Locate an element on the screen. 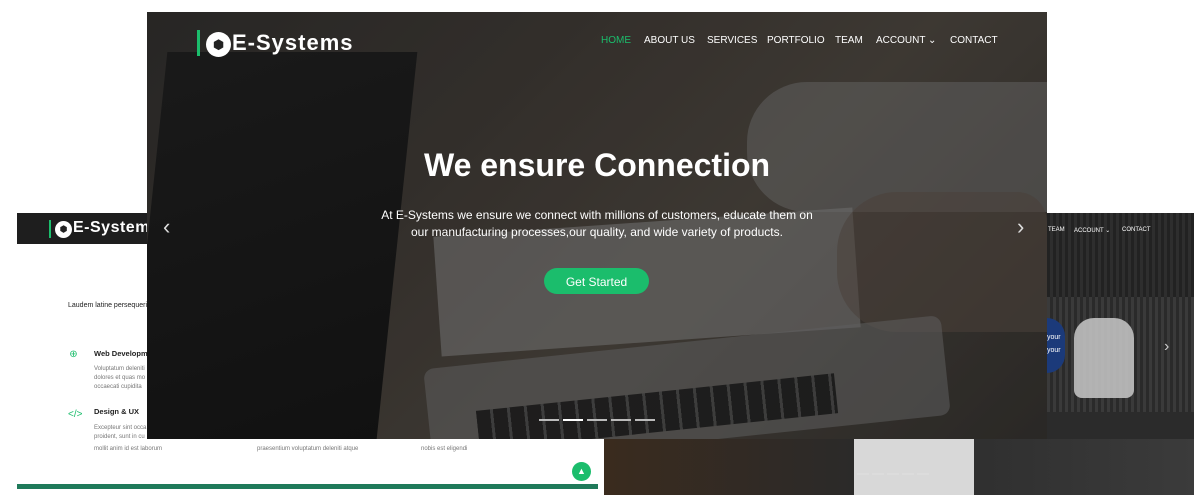 The width and height of the screenshot is (1194, 495). service-title: Web Developm is located at coordinates (121, 353).